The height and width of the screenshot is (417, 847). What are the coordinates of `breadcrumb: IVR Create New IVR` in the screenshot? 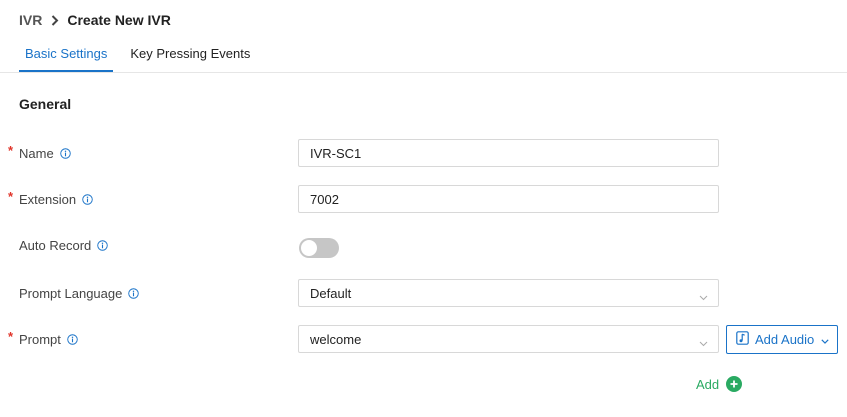 It's located at (95, 20).